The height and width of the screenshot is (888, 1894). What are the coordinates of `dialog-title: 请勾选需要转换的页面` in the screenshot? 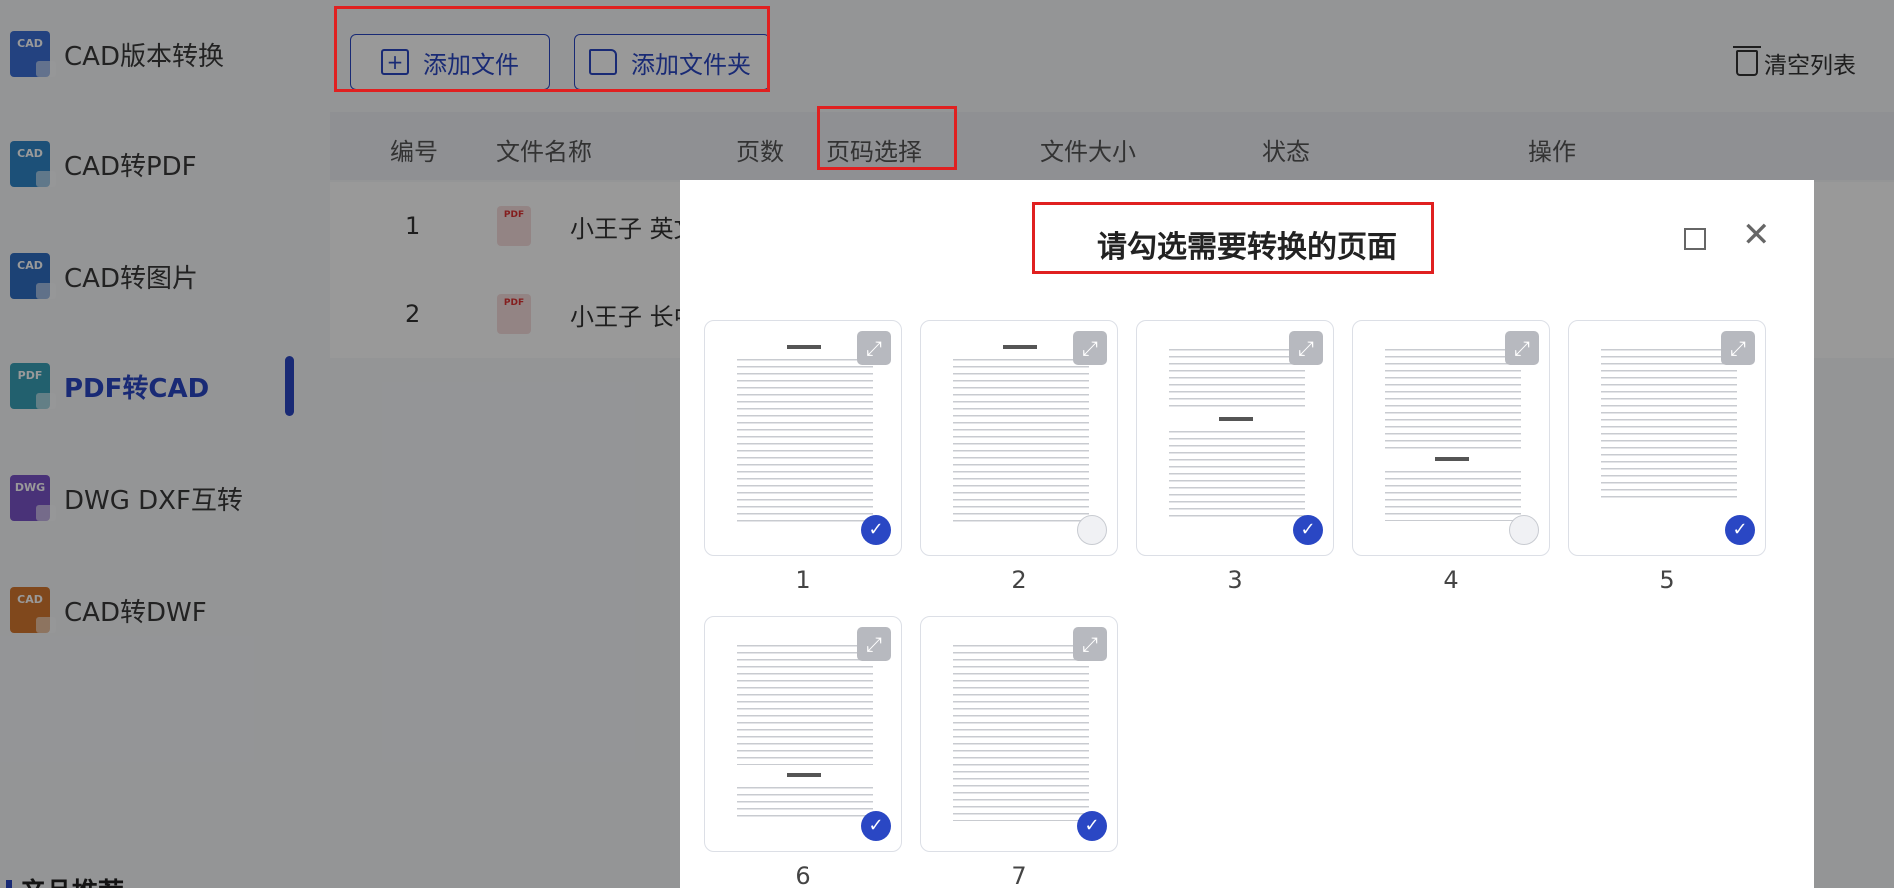 It's located at (1247, 247).